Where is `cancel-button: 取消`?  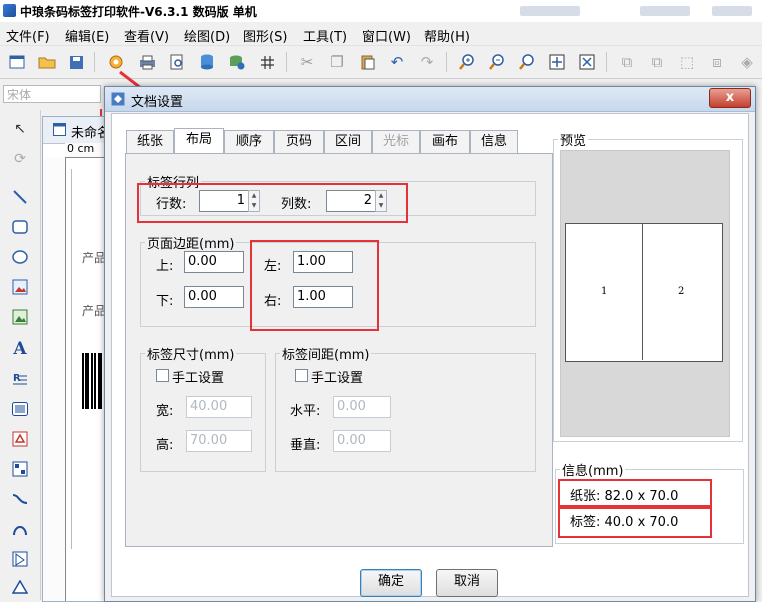 cancel-button: 取消 is located at coordinates (467, 583).